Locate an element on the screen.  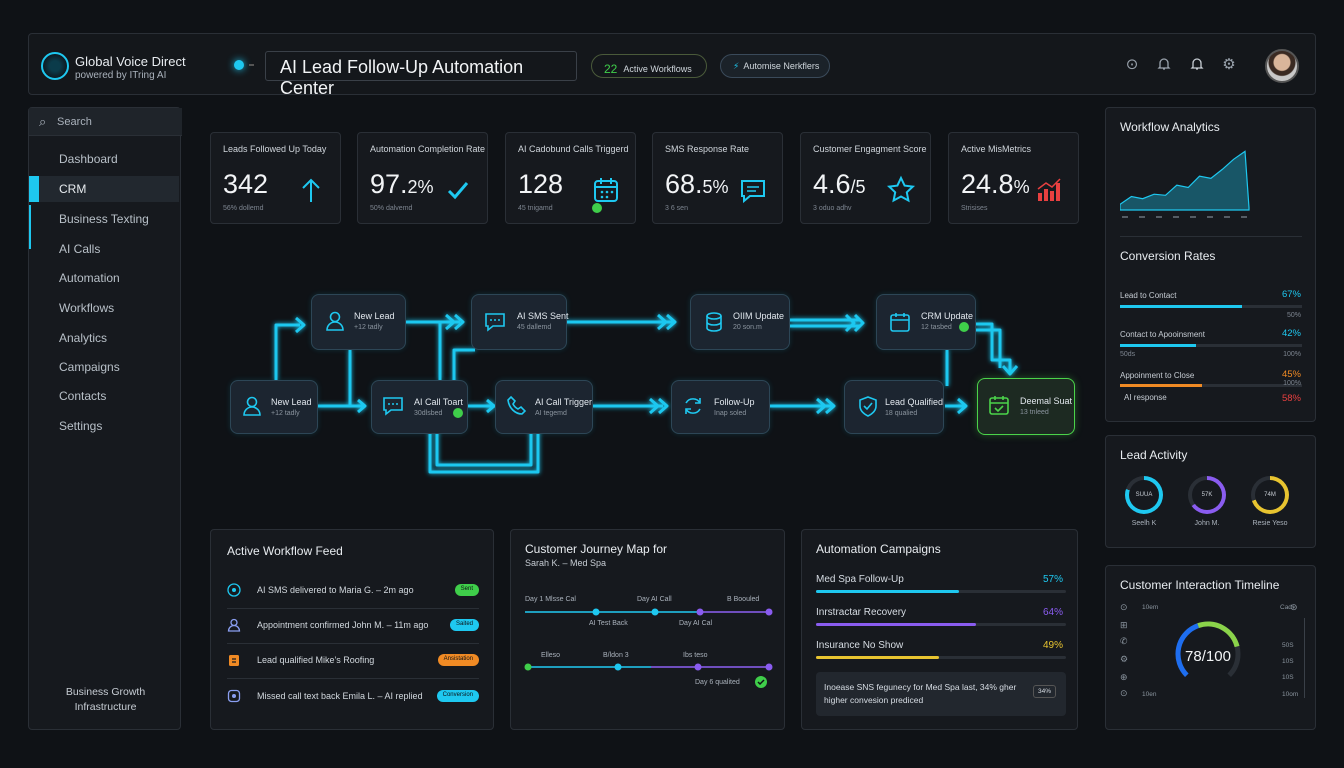
metric-value: 24.8% is located at coordinates (995, 184).